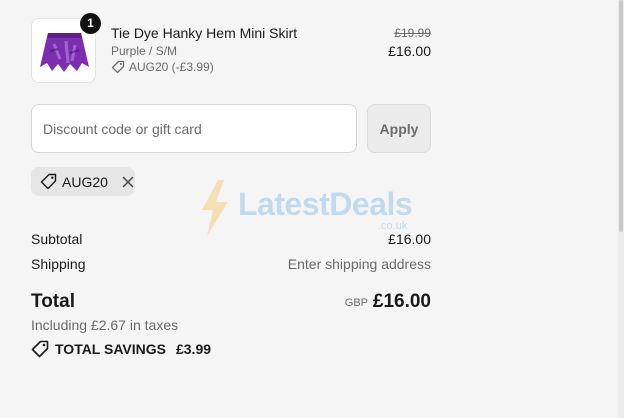 The image size is (624, 418). I want to click on apply-button: Apply, so click(399, 128).